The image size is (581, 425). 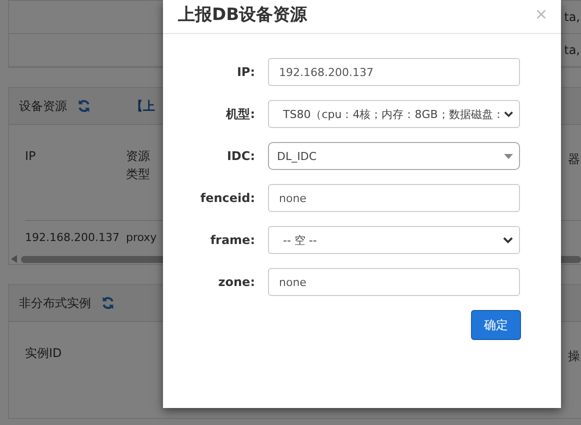 What do you see at coordinates (394, 72) in the screenshot?
I see `text-field: 192.168.200.137` at bounding box center [394, 72].